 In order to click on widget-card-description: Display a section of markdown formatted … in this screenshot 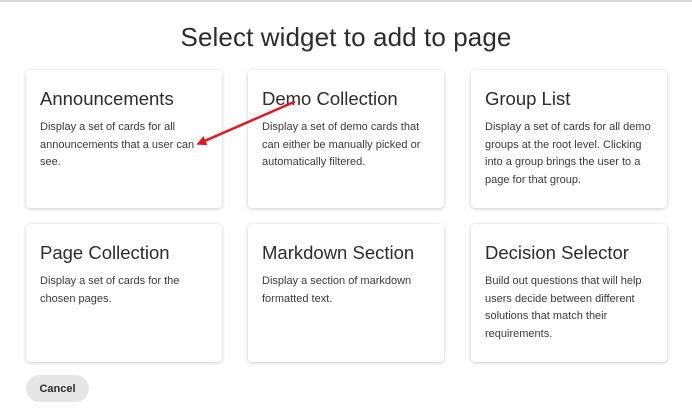, I will do `click(337, 290)`.